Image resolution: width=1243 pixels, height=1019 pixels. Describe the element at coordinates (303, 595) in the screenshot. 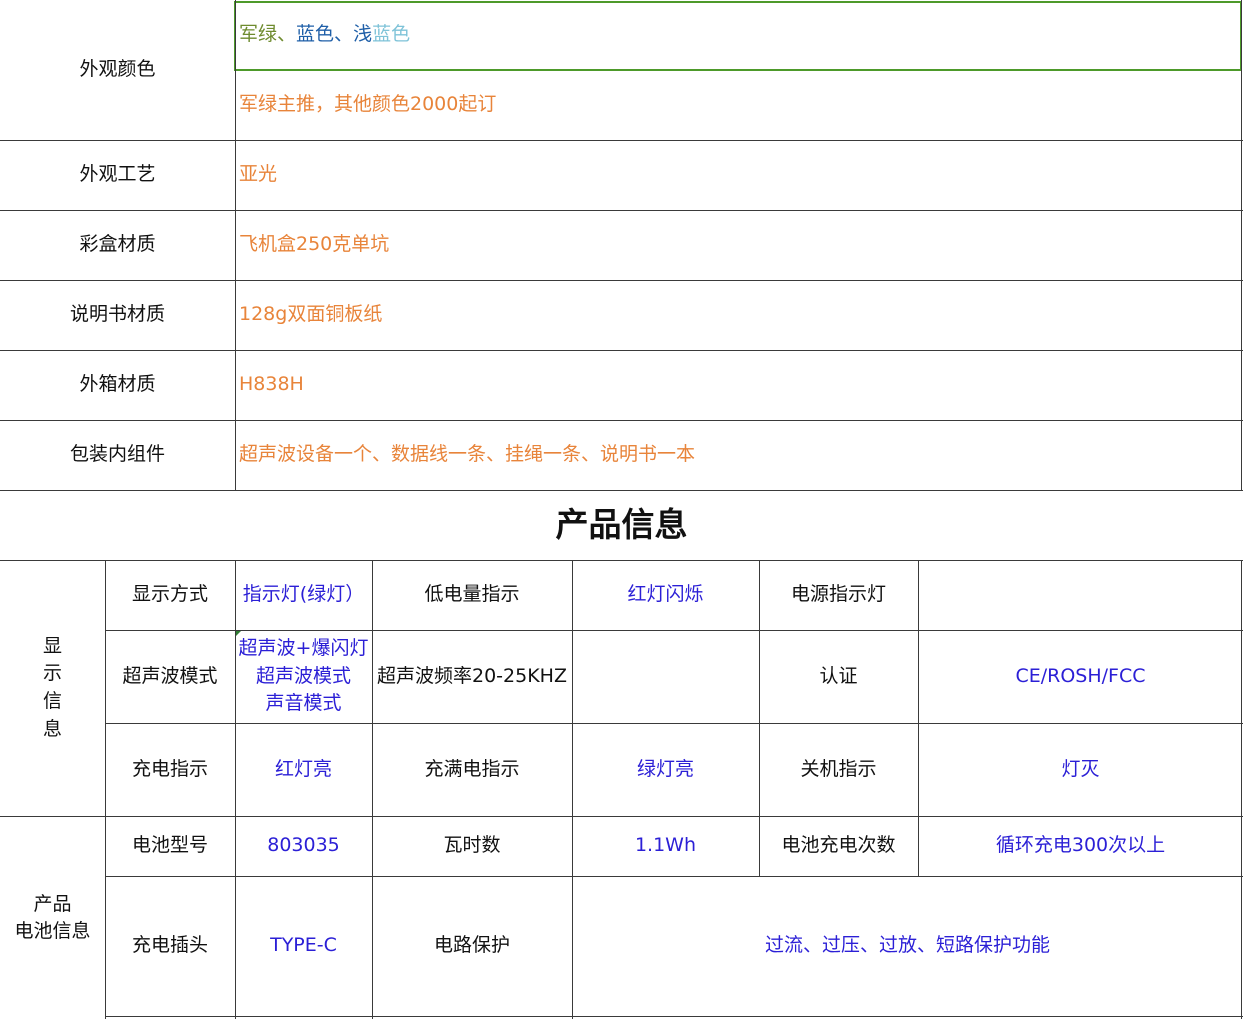

I see `display-mode-value: 指示灯(绿灯）` at that location.